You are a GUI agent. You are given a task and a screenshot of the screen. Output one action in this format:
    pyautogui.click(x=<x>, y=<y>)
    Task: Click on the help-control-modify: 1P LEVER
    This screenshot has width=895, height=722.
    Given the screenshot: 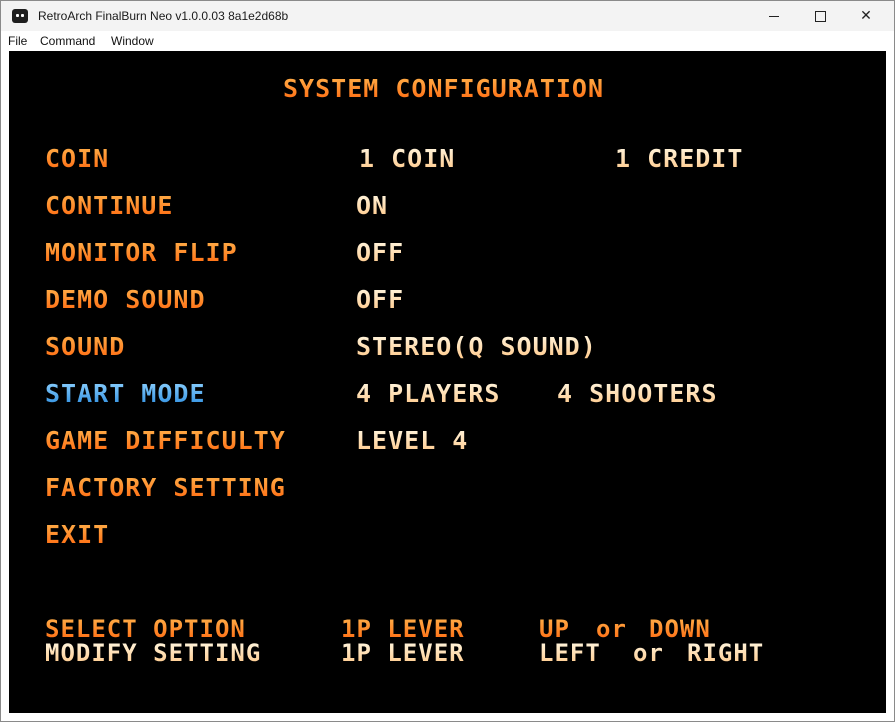 What is the action you would take?
    pyautogui.click(x=403, y=653)
    